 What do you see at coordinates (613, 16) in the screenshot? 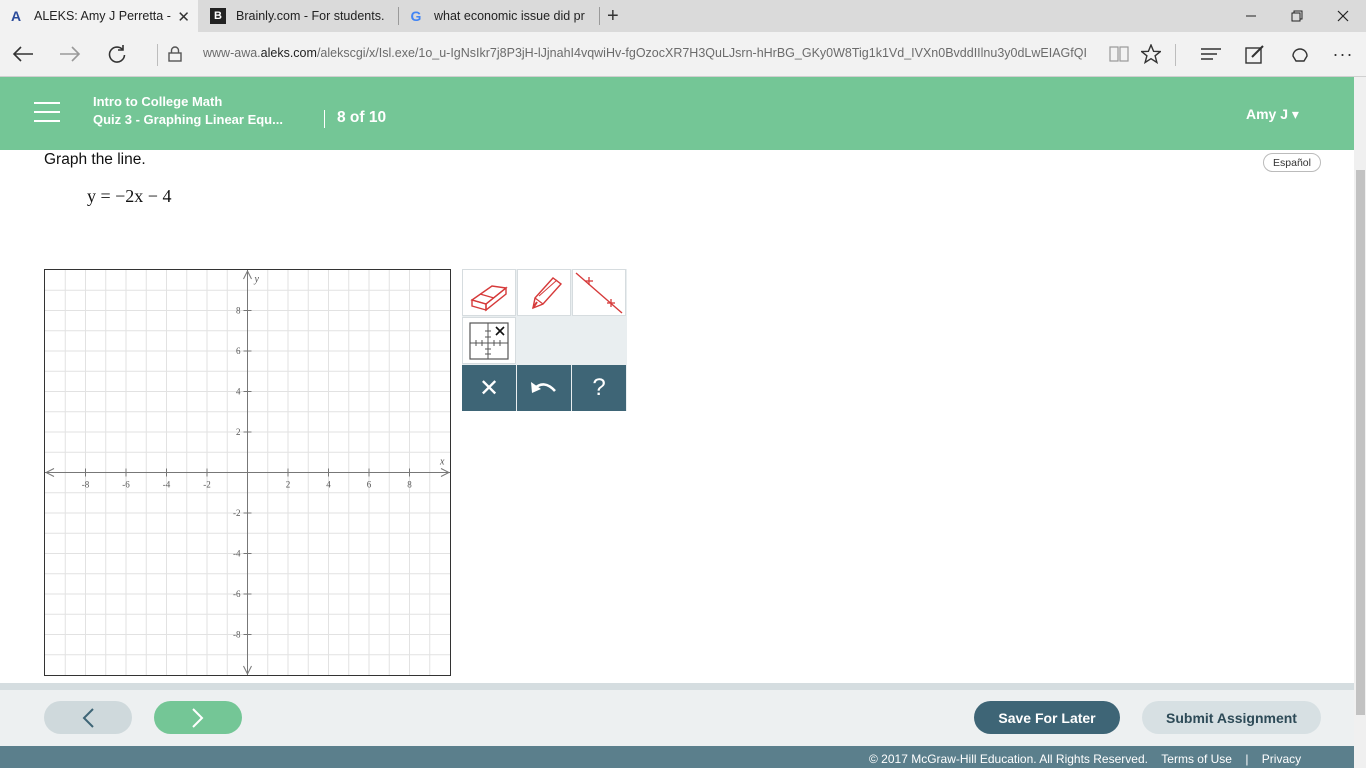
I see `new-tab-button: +` at bounding box center [613, 16].